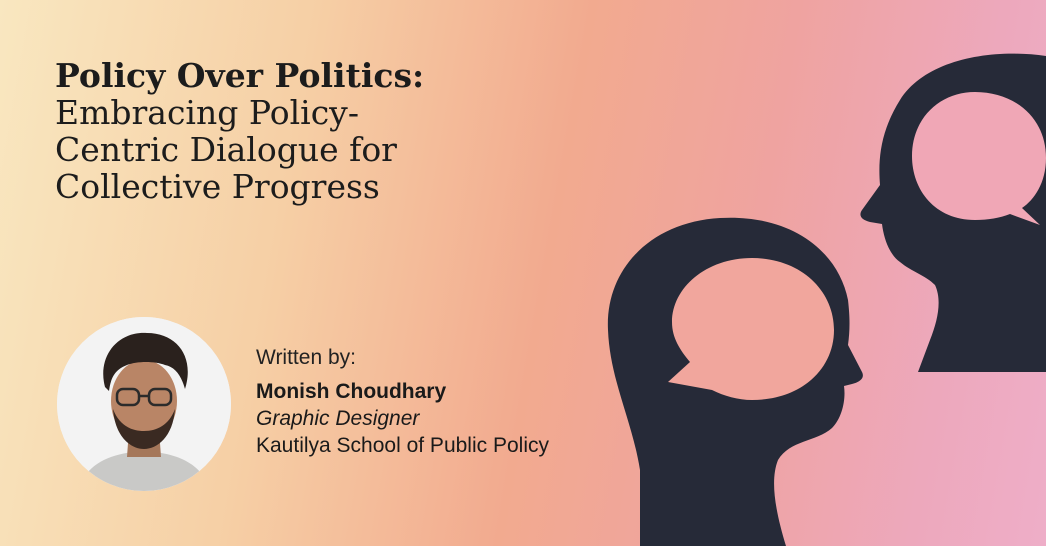 This screenshot has width=1046, height=546. Describe the element at coordinates (240, 75) in the screenshot. I see `title-bold-line: Policy Over Politics:` at that location.